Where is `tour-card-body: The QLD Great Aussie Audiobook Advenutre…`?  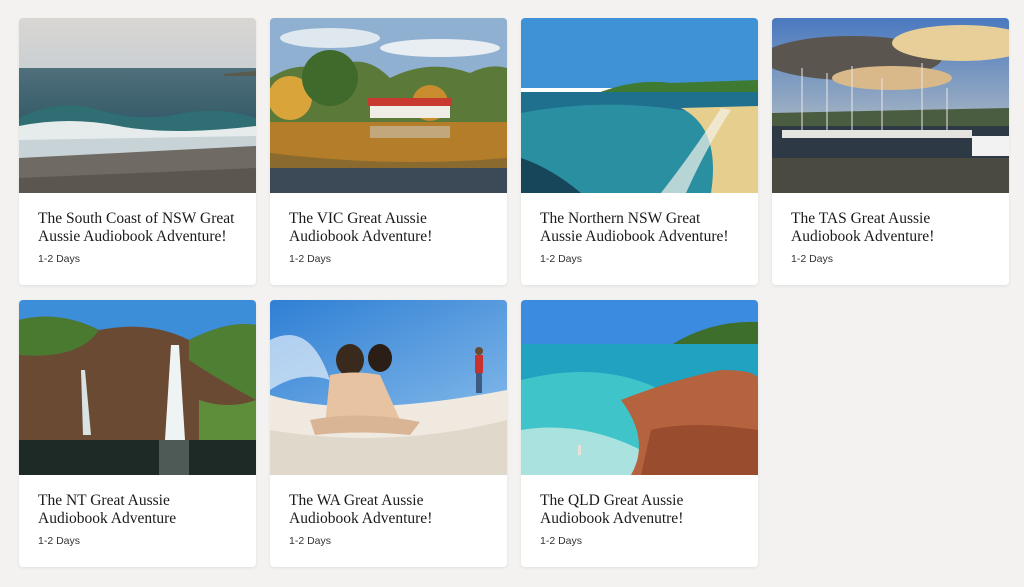 tour-card-body: The QLD Great Aussie Audiobook Advenutre… is located at coordinates (639, 521).